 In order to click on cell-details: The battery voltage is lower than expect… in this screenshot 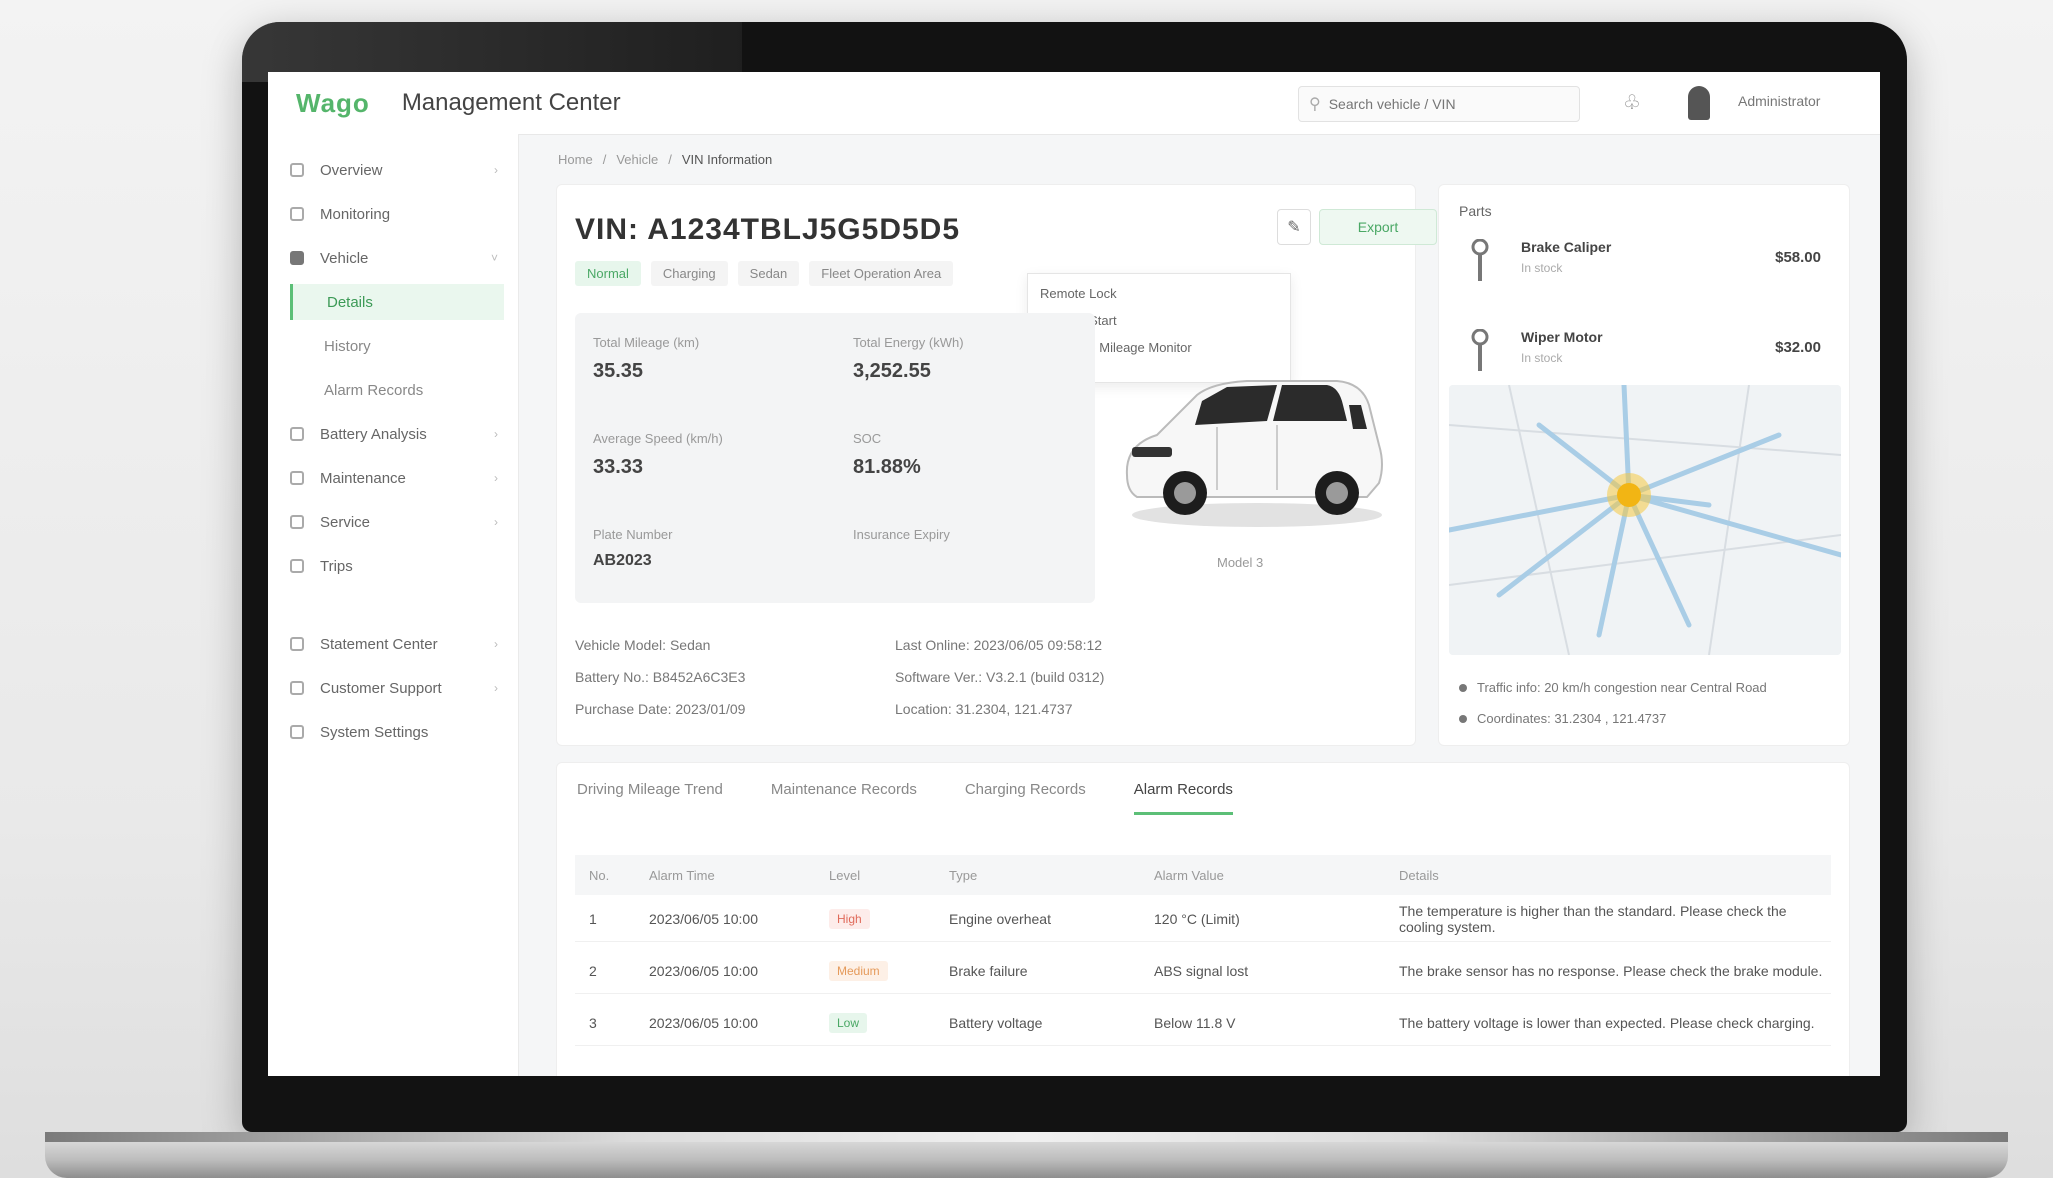, I will do `click(1607, 1023)`.